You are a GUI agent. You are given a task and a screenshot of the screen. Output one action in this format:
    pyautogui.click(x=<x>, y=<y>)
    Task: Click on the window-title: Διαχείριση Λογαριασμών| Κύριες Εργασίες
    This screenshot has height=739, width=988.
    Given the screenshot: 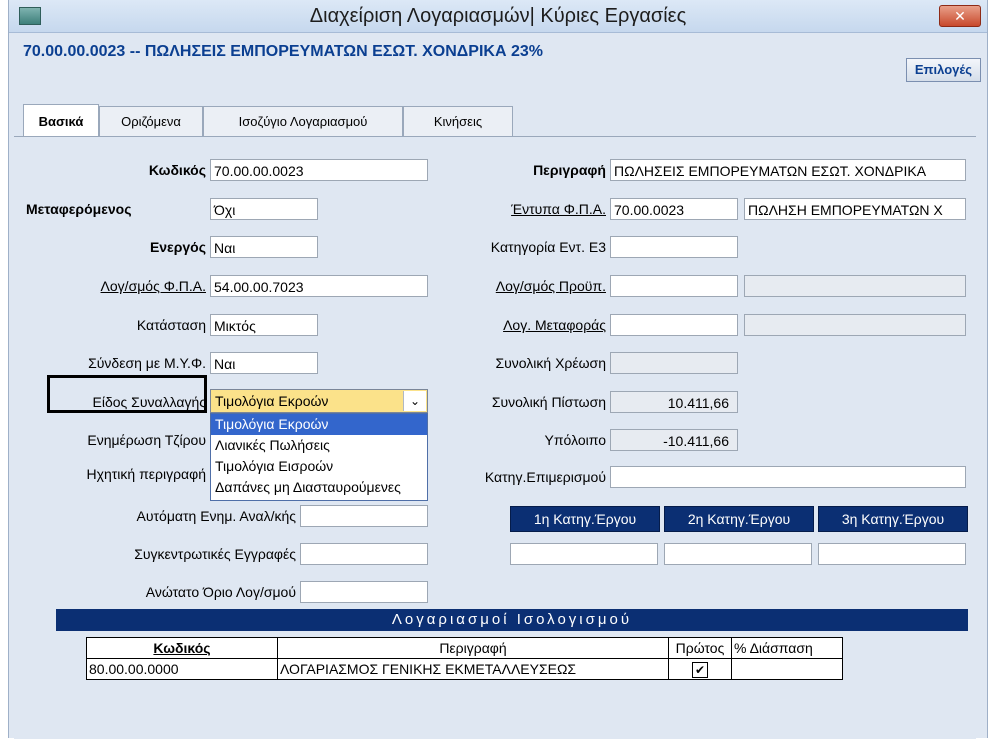 What is the action you would take?
    pyautogui.click(x=498, y=16)
    